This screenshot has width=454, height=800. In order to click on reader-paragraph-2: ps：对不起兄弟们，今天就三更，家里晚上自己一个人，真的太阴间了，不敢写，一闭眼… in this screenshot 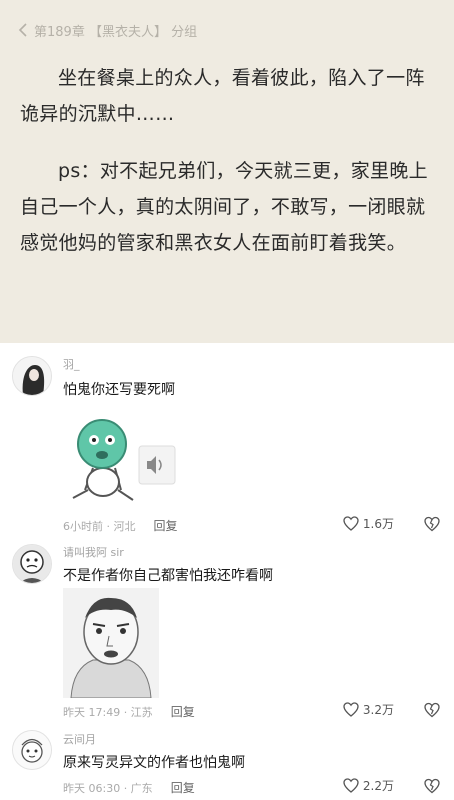, I will do `click(224, 207)`.